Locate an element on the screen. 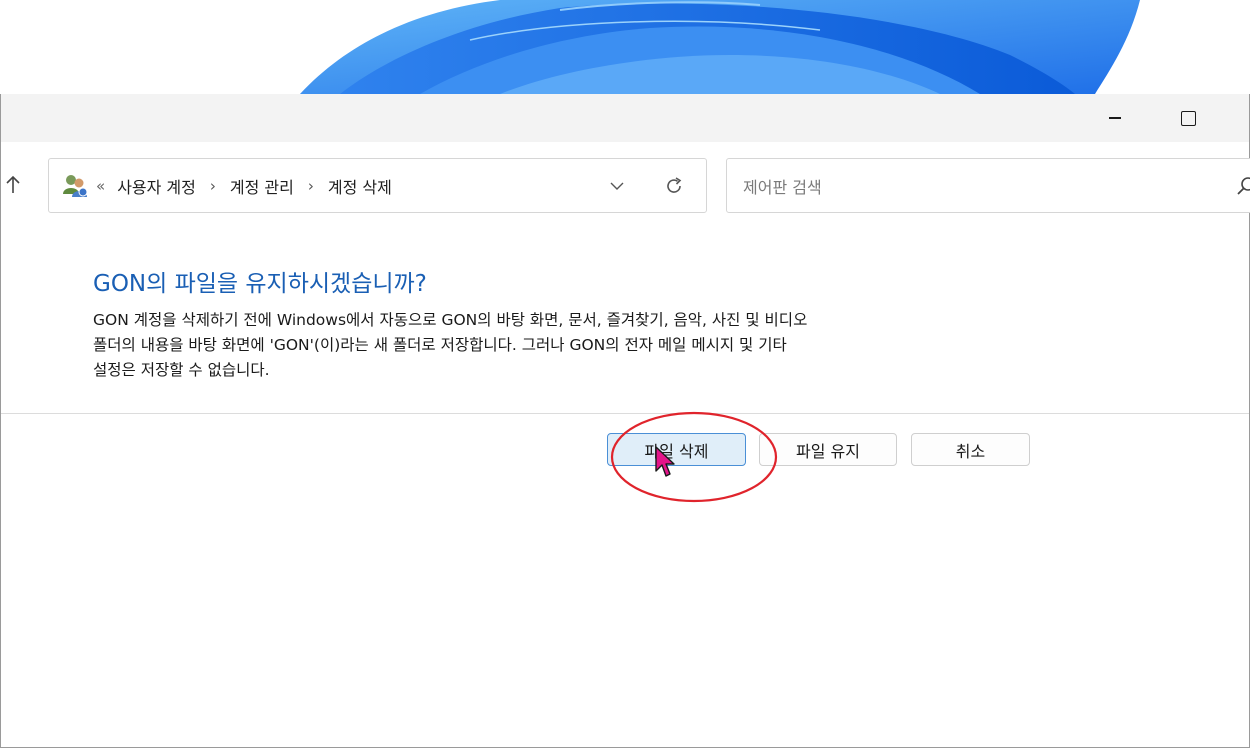 This screenshot has width=1250, height=748. breadcrumb-delete-account: 계정 삭제 is located at coordinates (360, 186).